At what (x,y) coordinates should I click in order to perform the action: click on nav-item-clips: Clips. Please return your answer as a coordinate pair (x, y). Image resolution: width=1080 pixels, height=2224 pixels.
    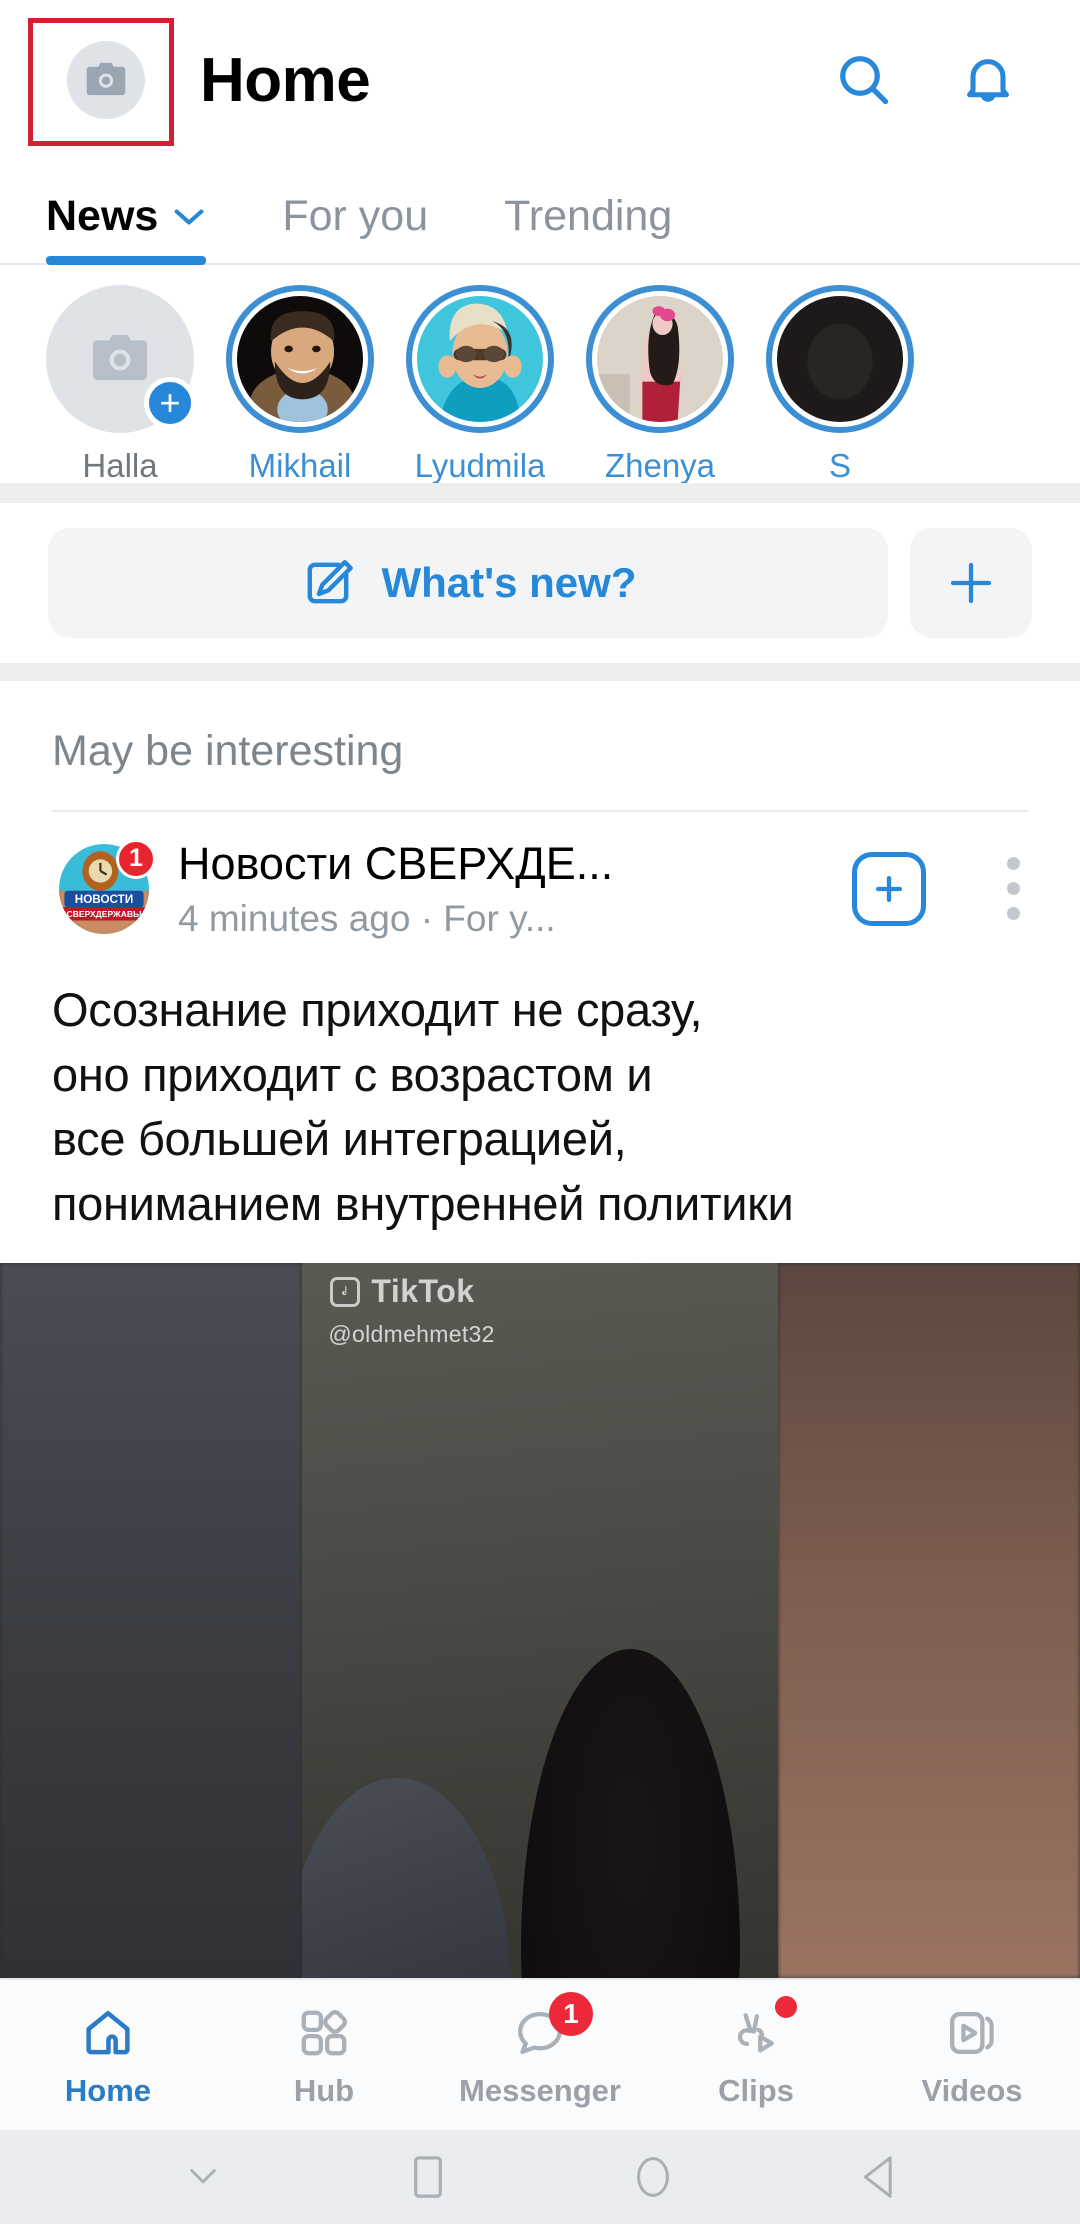
    Looking at the image, I should click on (756, 2052).